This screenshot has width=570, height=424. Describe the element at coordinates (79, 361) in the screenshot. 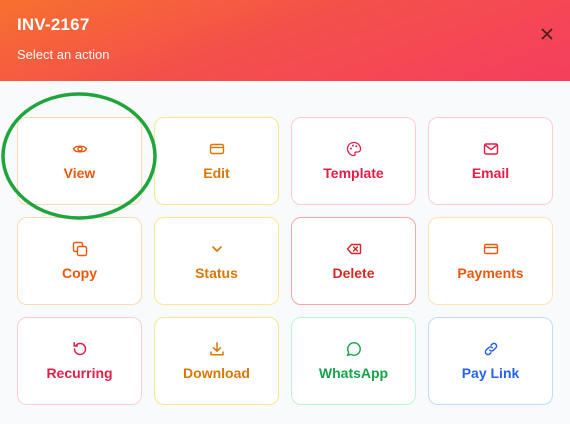

I see `recurring-action-button: Recurring` at that location.